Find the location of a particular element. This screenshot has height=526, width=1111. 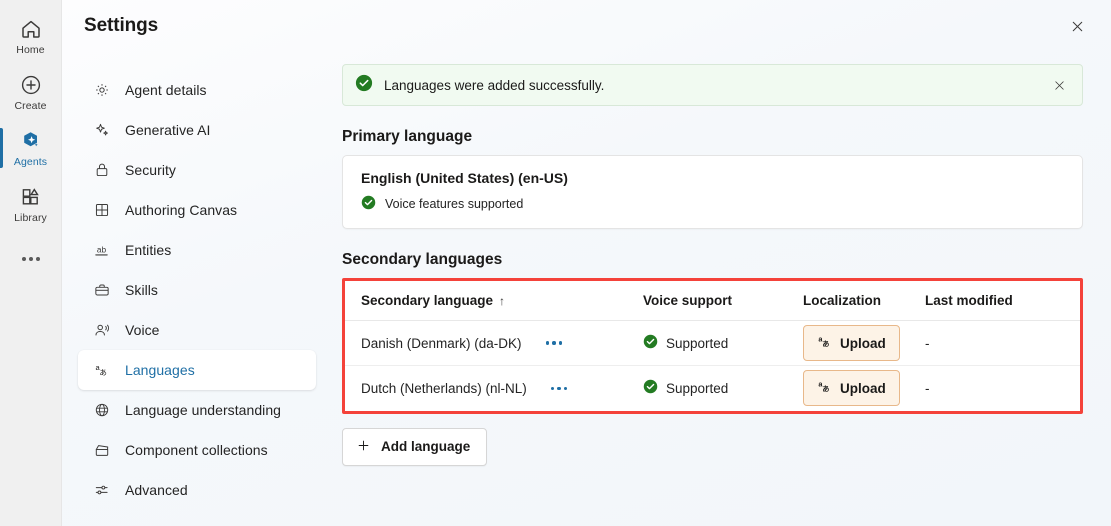

svg-text: ab is located at coordinates (102, 249).